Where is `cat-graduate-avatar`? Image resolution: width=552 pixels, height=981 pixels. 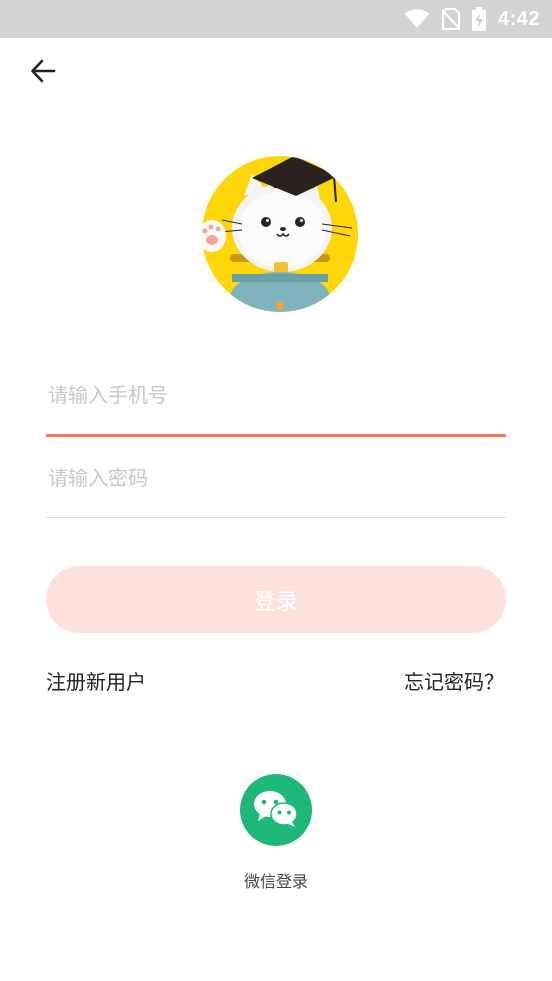
cat-graduate-avatar is located at coordinates (280, 234).